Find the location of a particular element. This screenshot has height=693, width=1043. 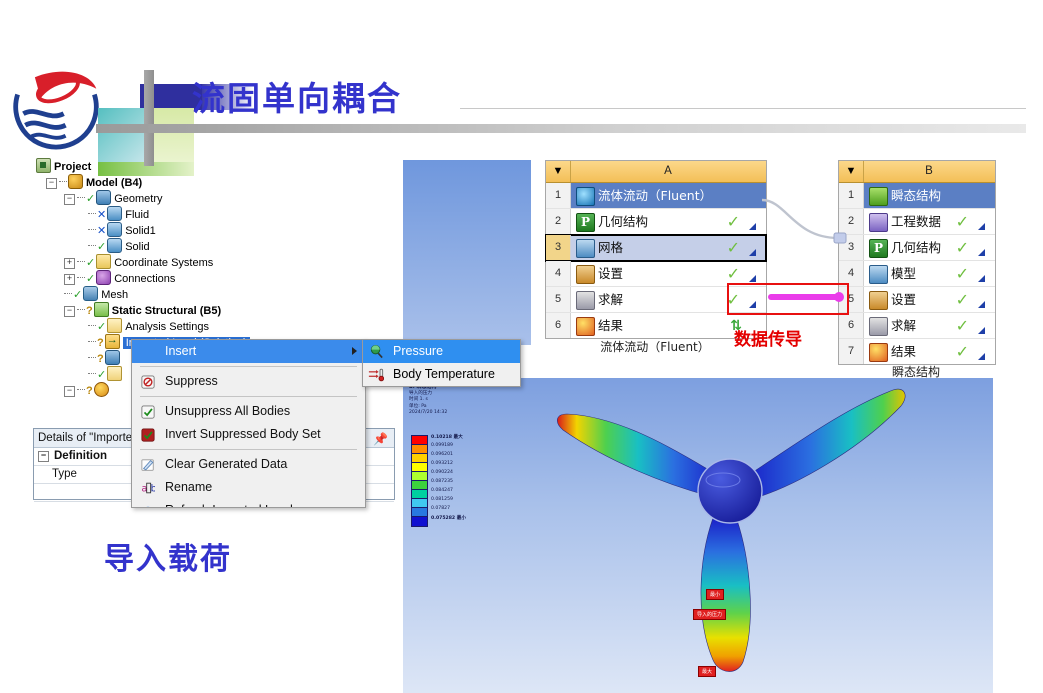

rename-icon: a b is located at coordinates (148, 488).